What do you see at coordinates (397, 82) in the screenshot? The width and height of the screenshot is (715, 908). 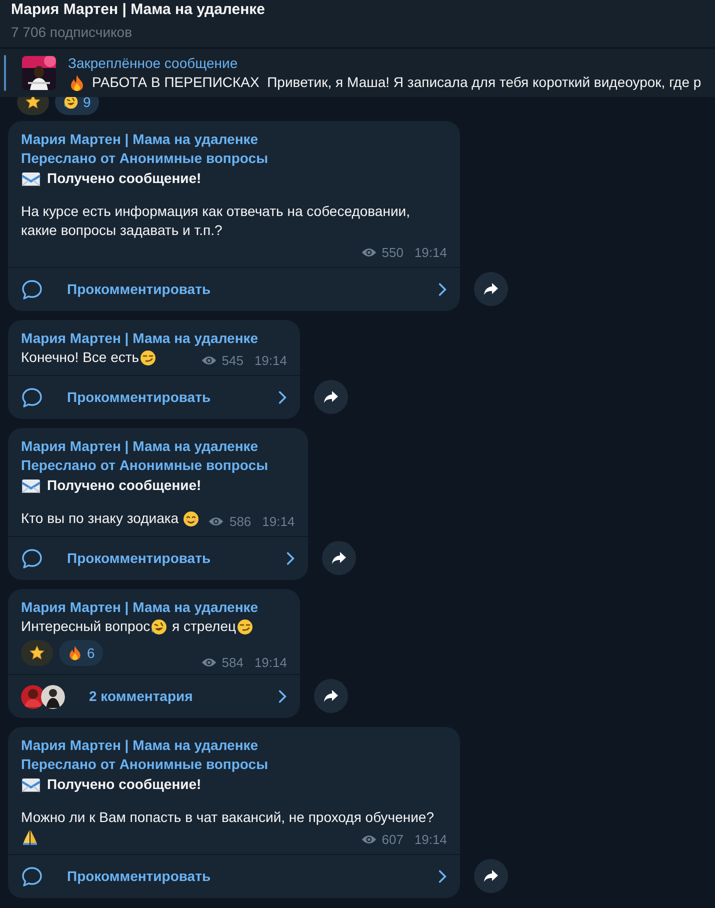 I see `pinned-preview: РАБОТА В ПЕРЕПИСКАХ Приветик, я Маша! Я записала для тебя короткий видеоурок, где р` at bounding box center [397, 82].